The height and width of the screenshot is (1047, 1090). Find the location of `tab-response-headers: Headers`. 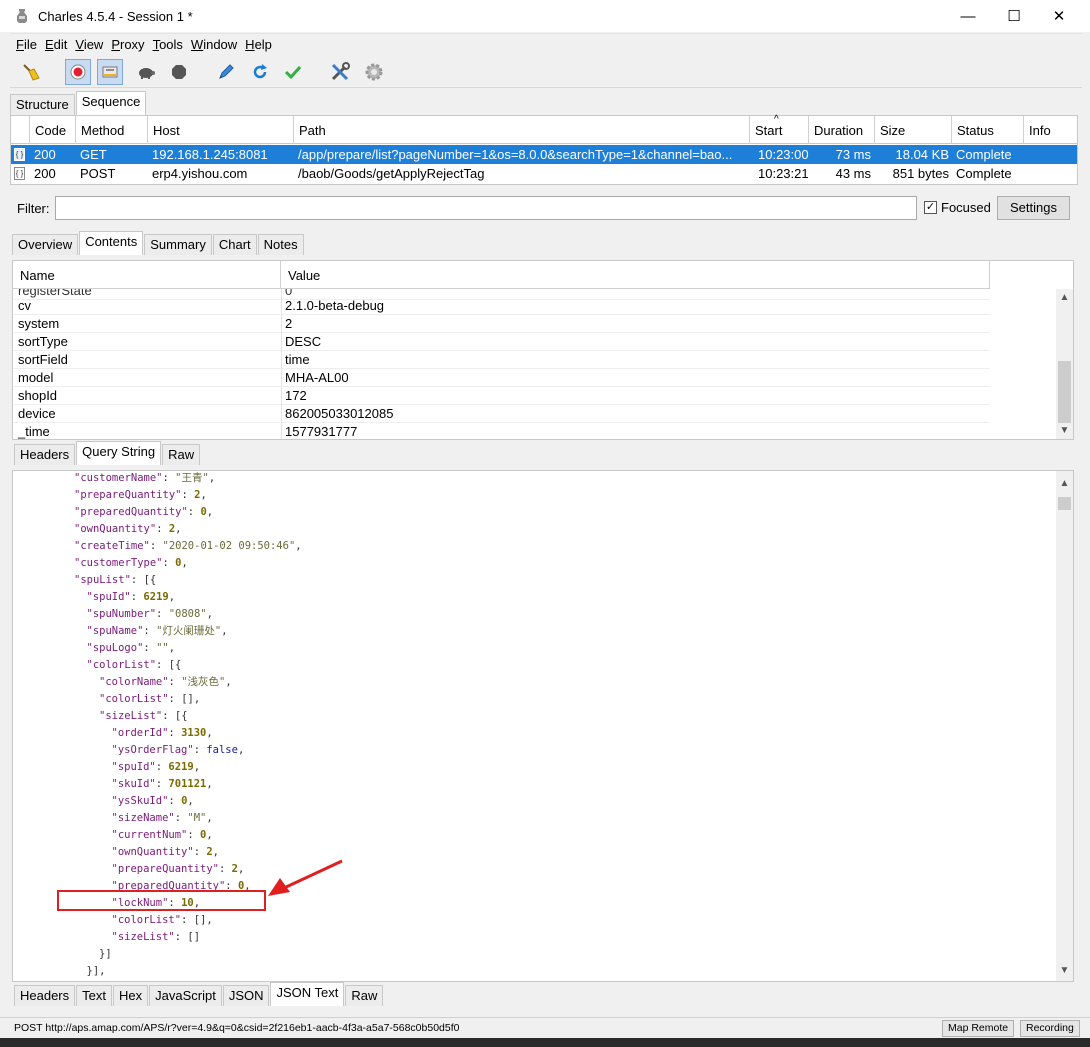

tab-response-headers: Headers is located at coordinates (45, 995).